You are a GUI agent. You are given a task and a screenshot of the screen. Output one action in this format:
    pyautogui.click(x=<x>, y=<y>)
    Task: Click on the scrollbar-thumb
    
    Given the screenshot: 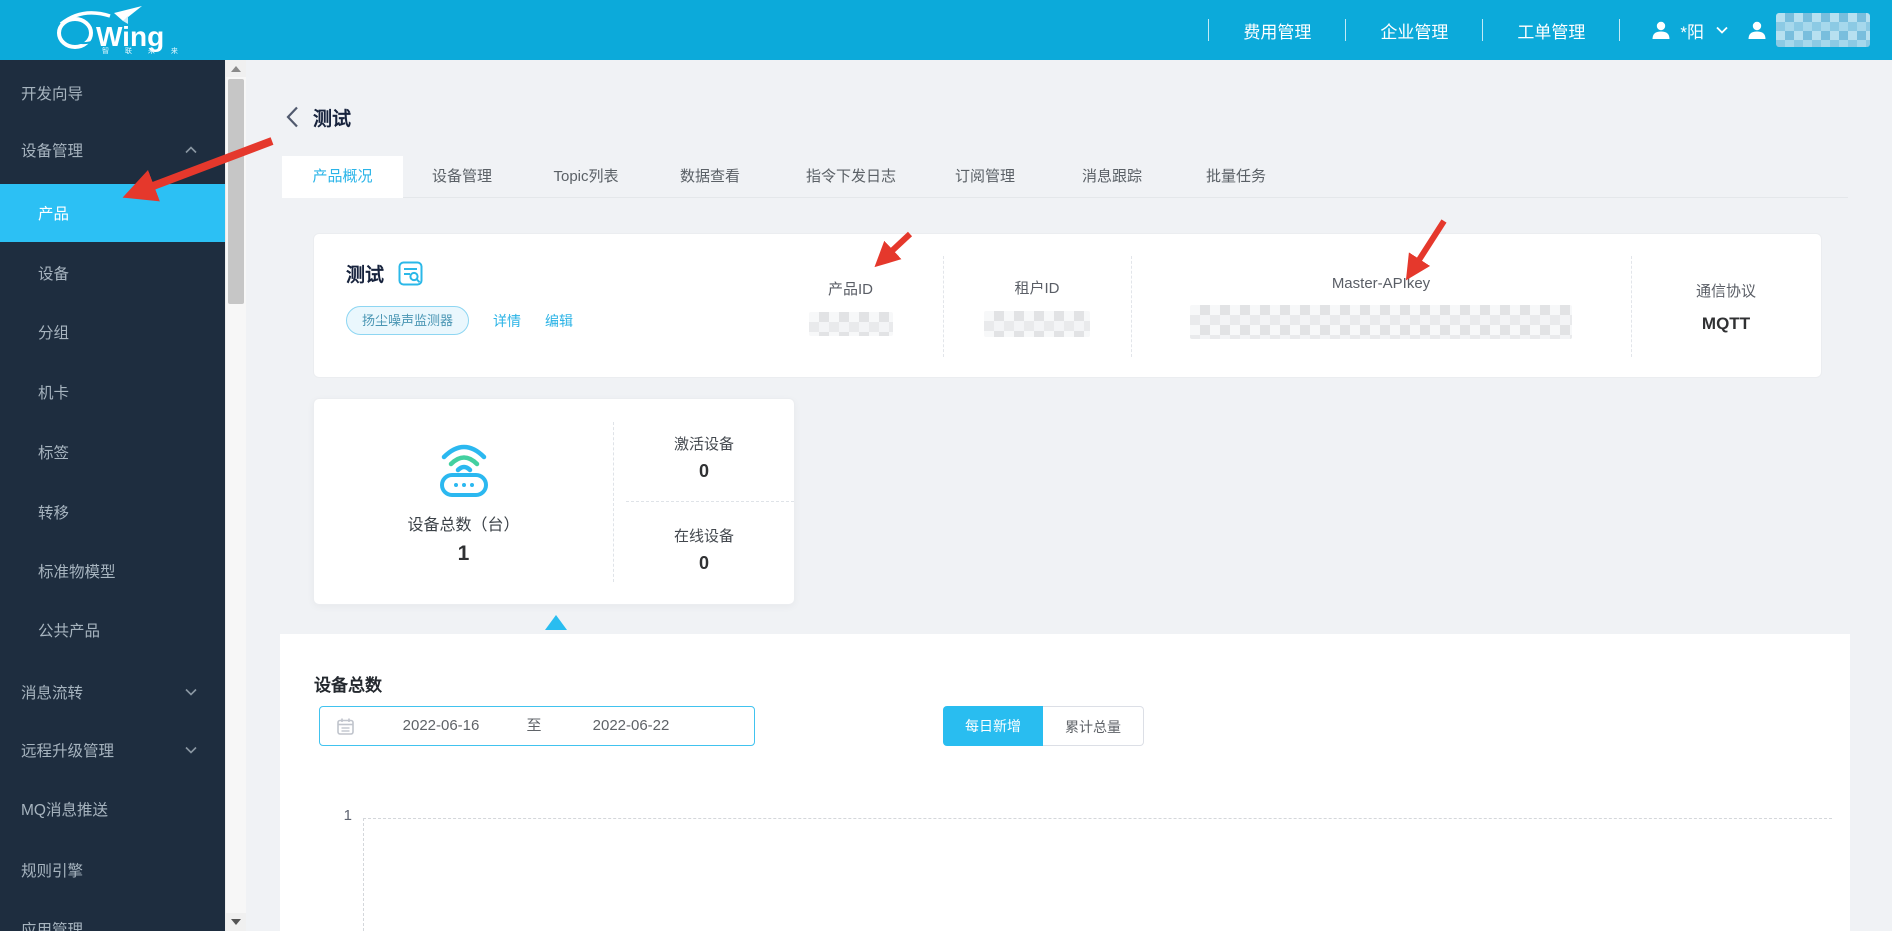 What is the action you would take?
    pyautogui.click(x=236, y=191)
    